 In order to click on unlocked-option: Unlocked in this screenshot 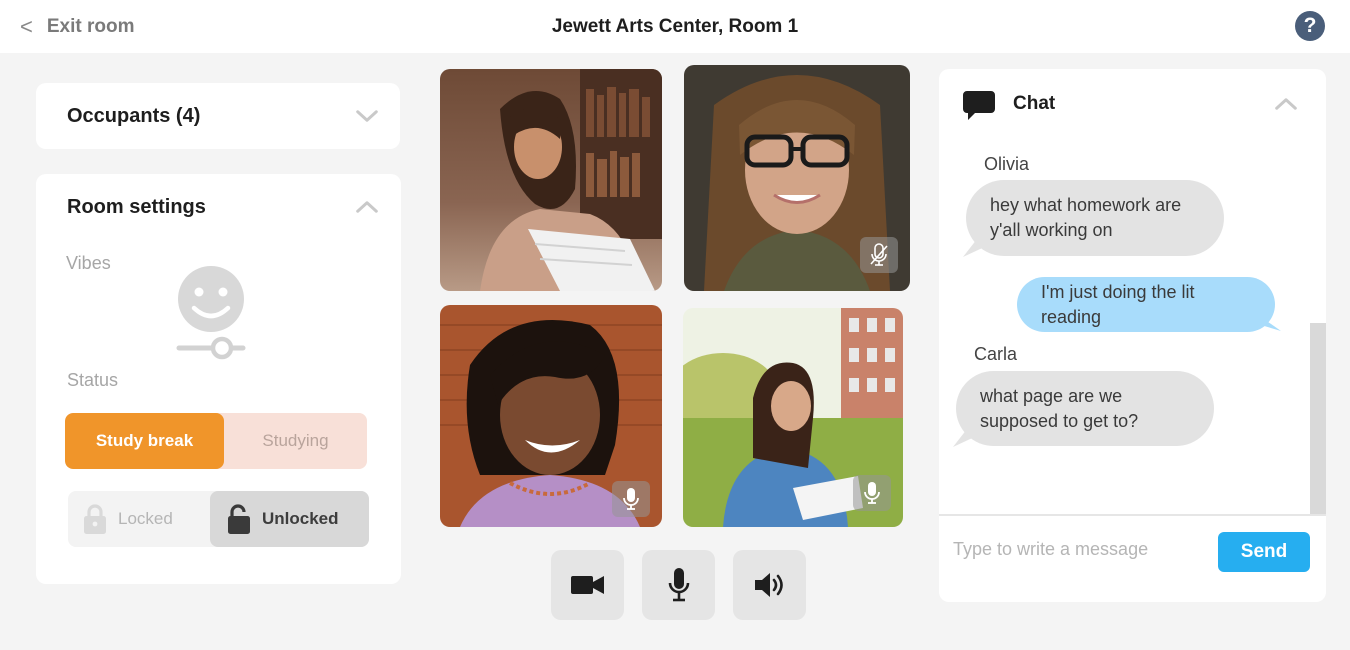, I will do `click(289, 519)`.